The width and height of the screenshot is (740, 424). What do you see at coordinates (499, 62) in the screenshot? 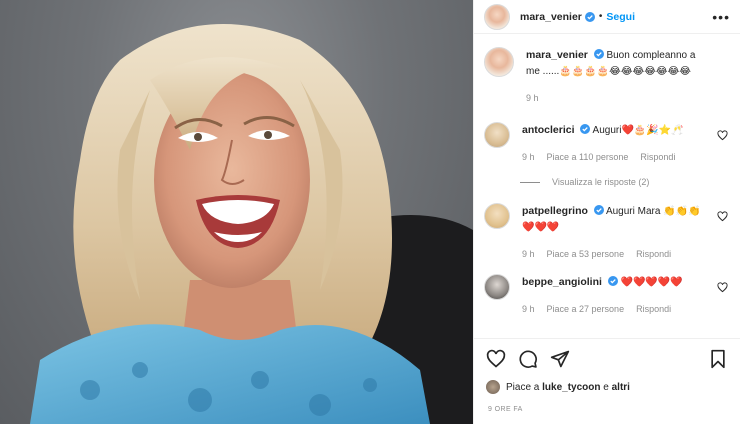
I see `caption-avatar` at bounding box center [499, 62].